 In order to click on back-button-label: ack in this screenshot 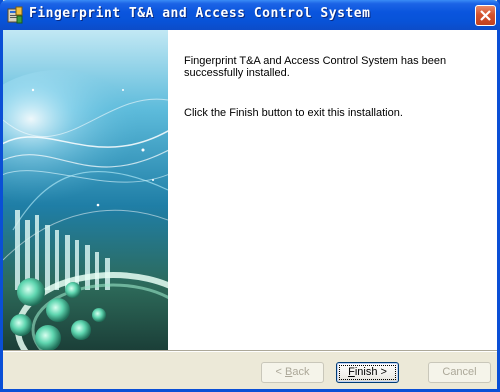, I will do `click(301, 372)`.